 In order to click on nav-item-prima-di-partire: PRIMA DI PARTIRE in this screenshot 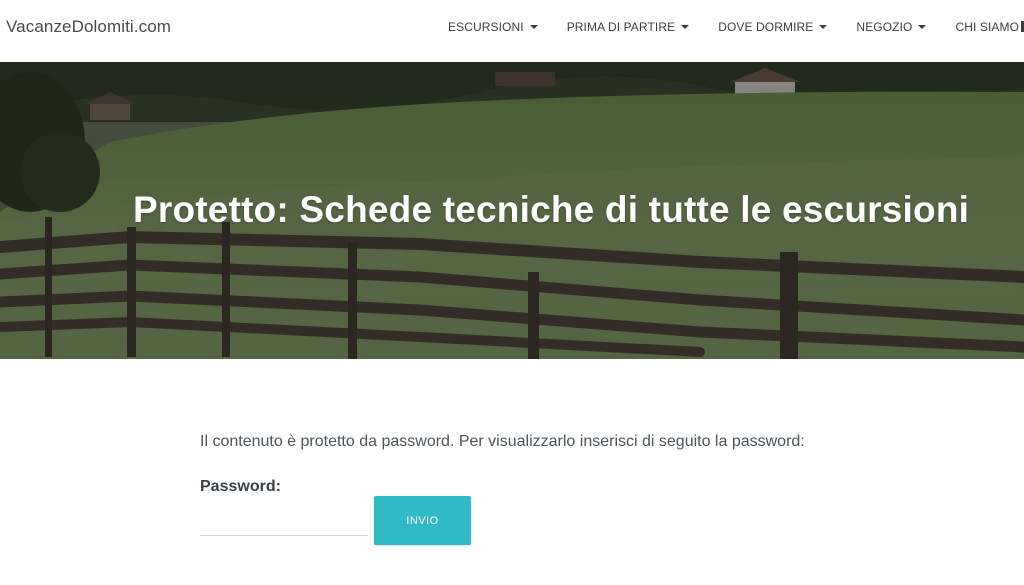, I will do `click(628, 27)`.